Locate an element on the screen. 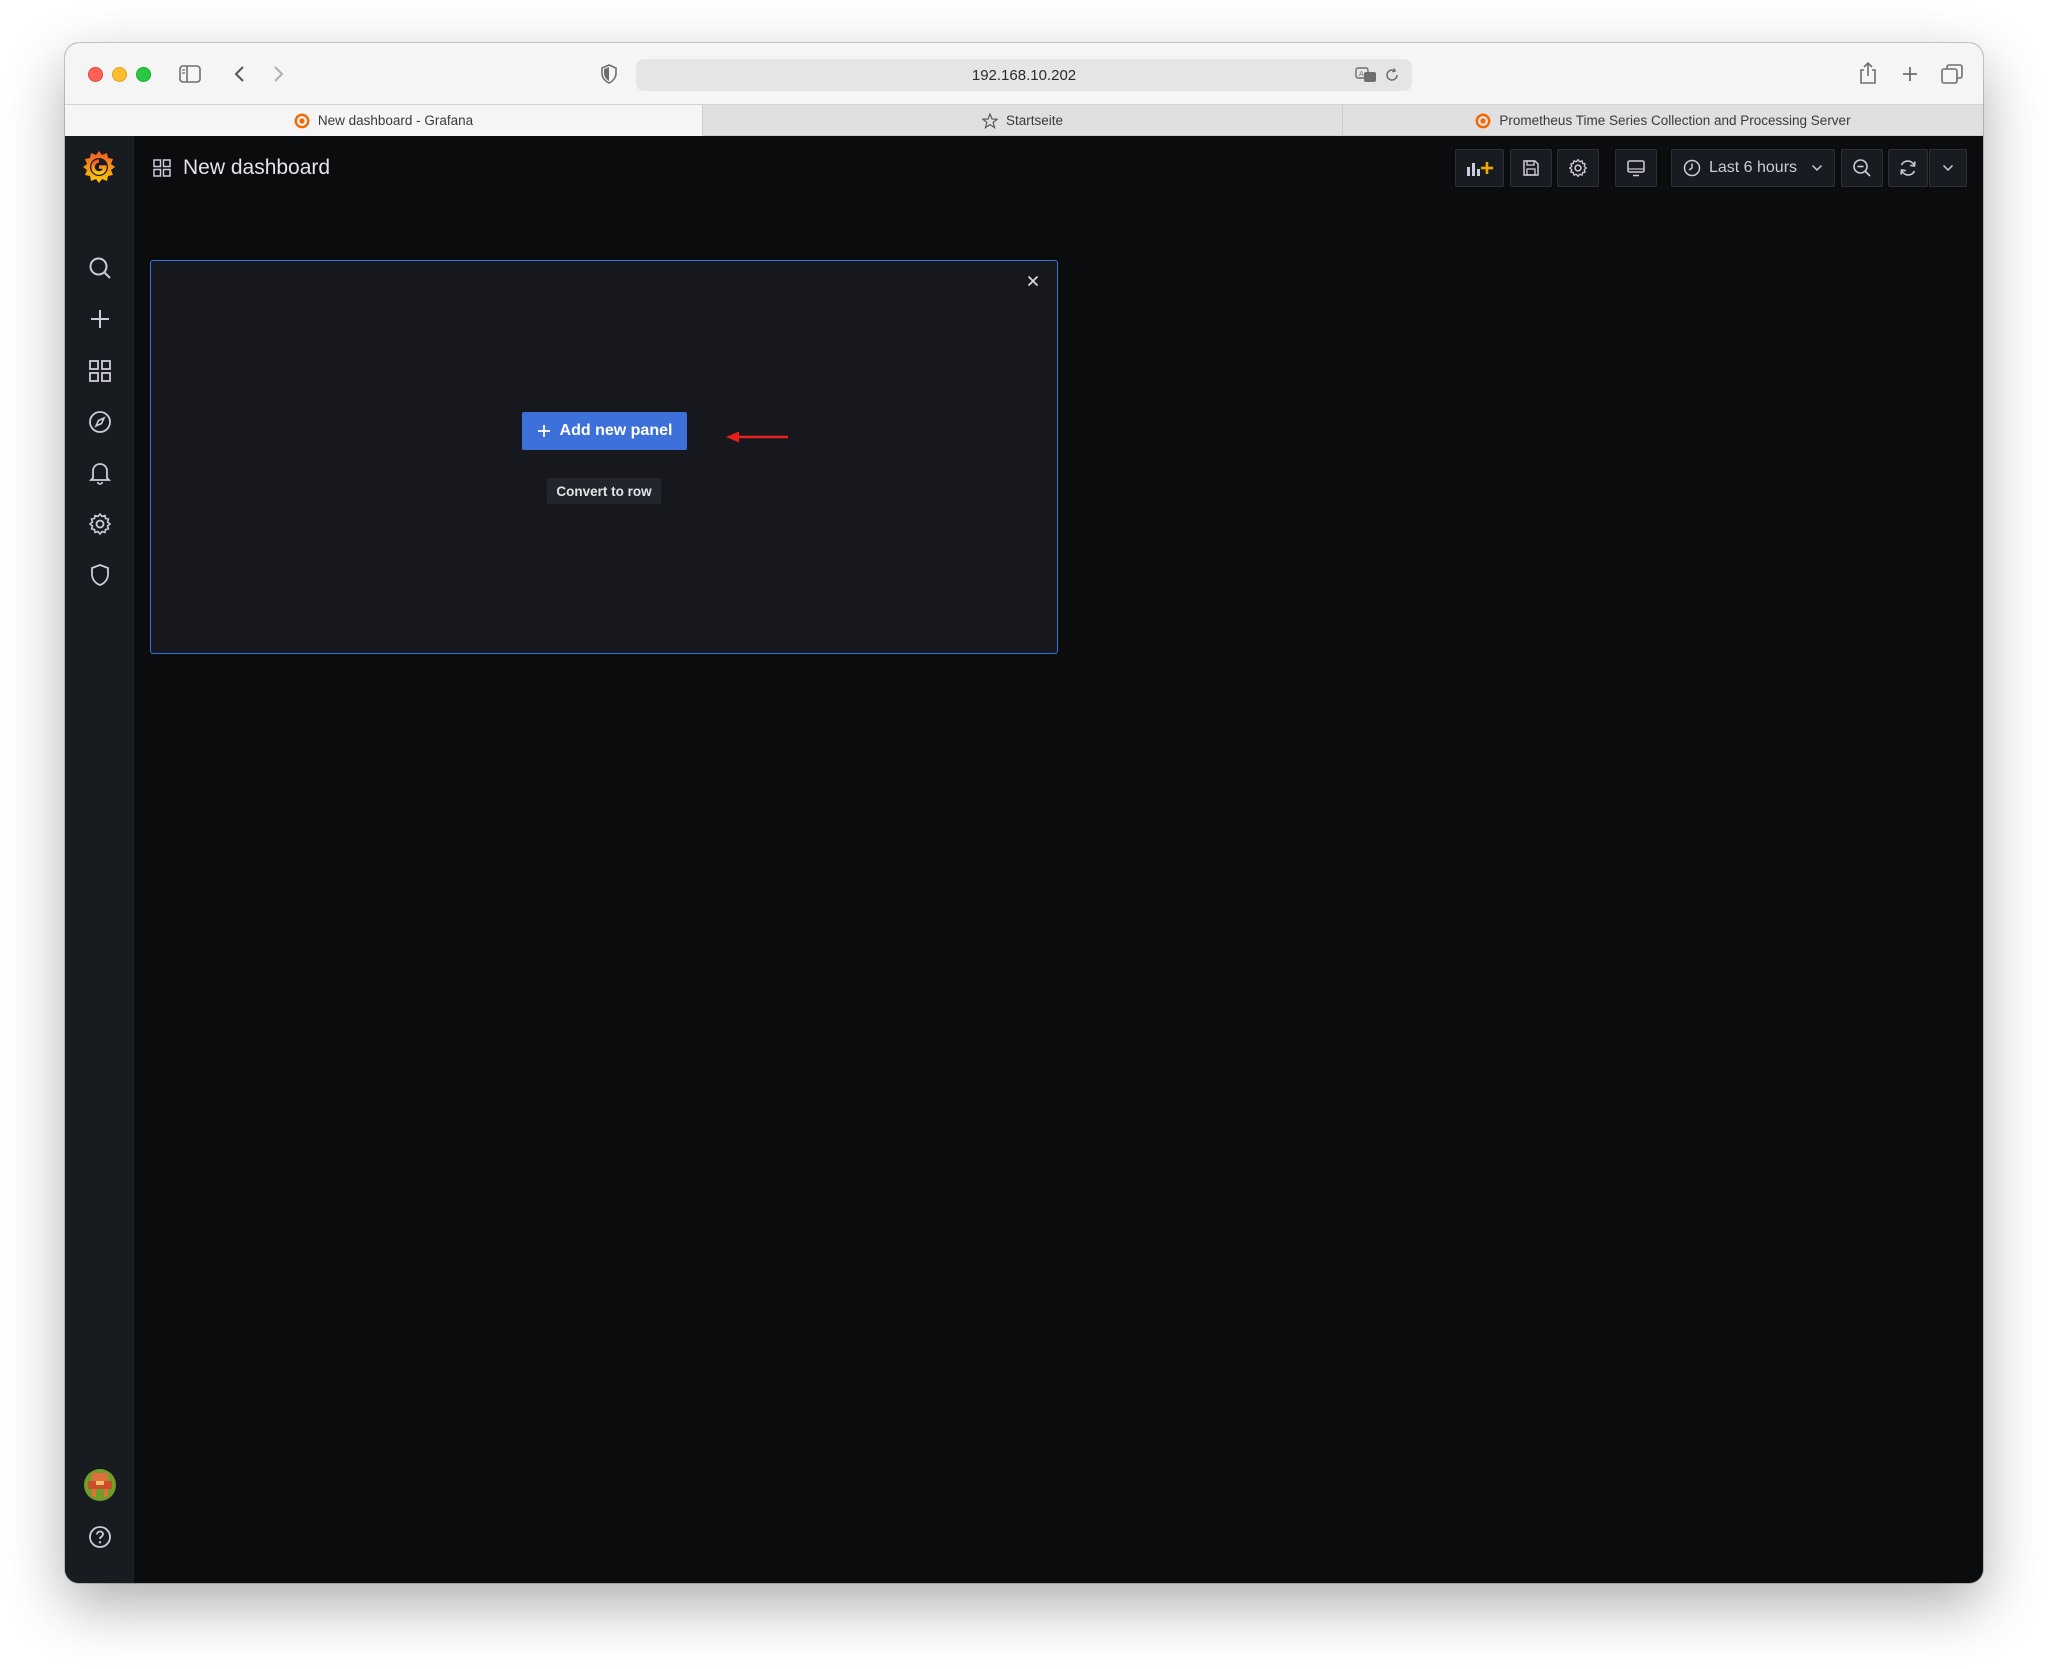  refresh-button is located at coordinates (1908, 168).